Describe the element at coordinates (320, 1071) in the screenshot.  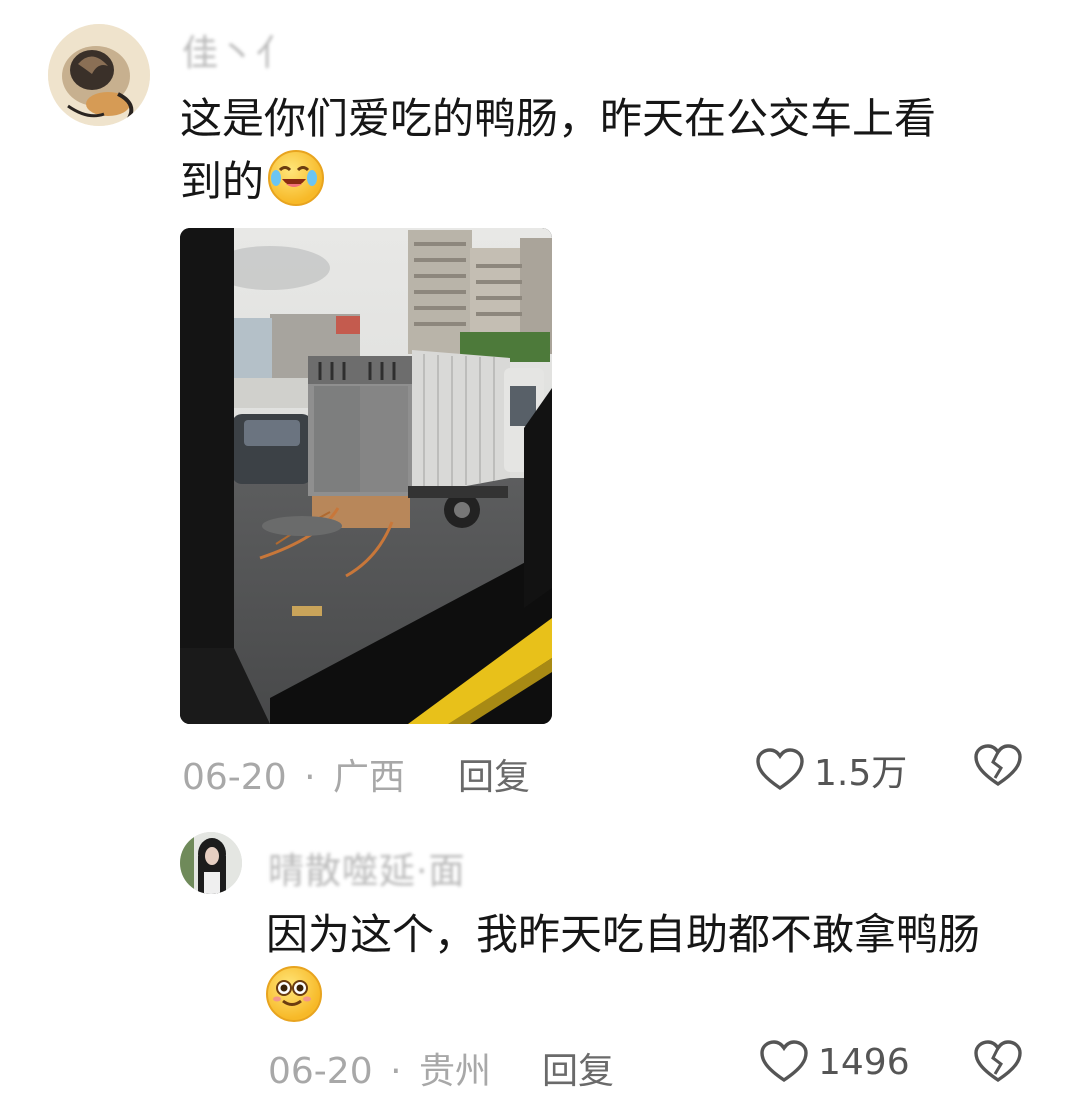
I see `reply-date: 06-20` at that location.